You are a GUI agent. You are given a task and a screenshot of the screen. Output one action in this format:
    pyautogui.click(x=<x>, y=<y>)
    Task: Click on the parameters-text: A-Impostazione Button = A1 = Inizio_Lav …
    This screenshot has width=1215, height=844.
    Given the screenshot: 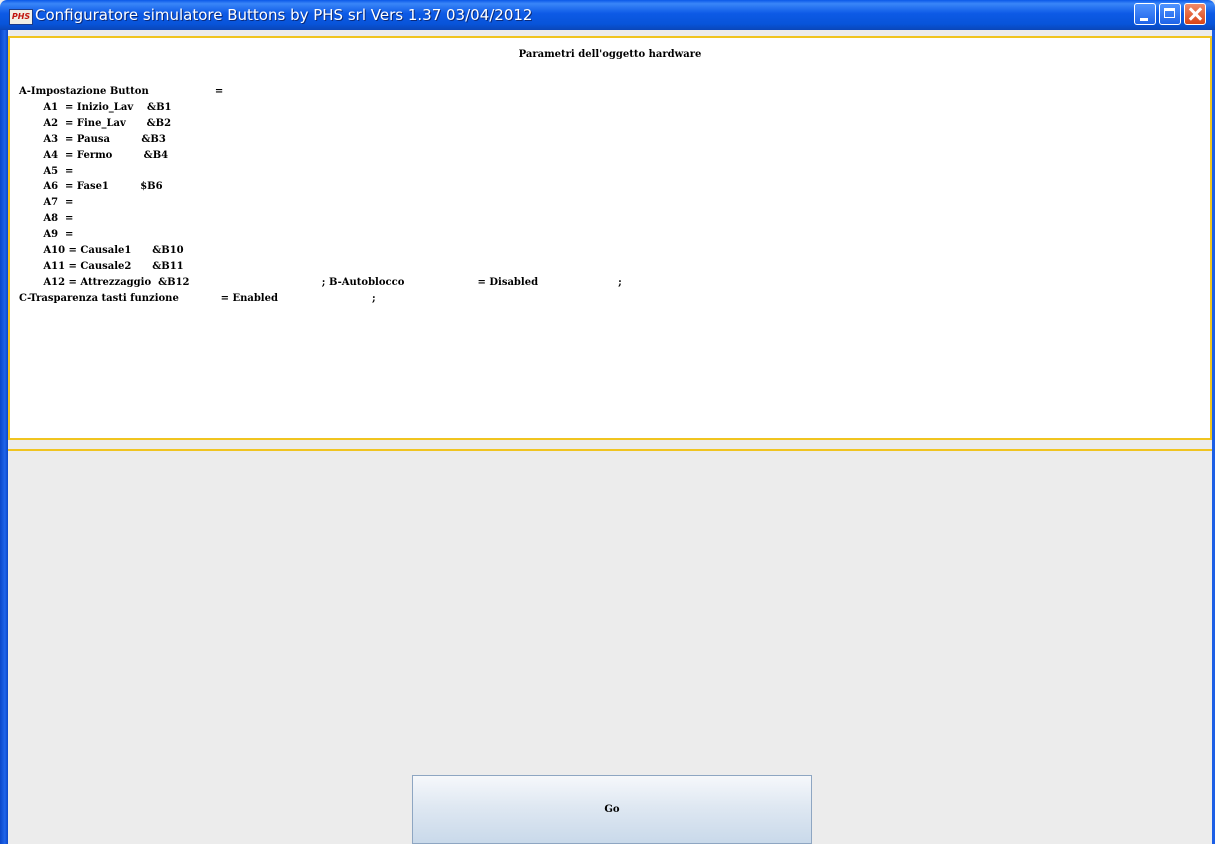 What is the action you would take?
    pyautogui.click(x=320, y=195)
    